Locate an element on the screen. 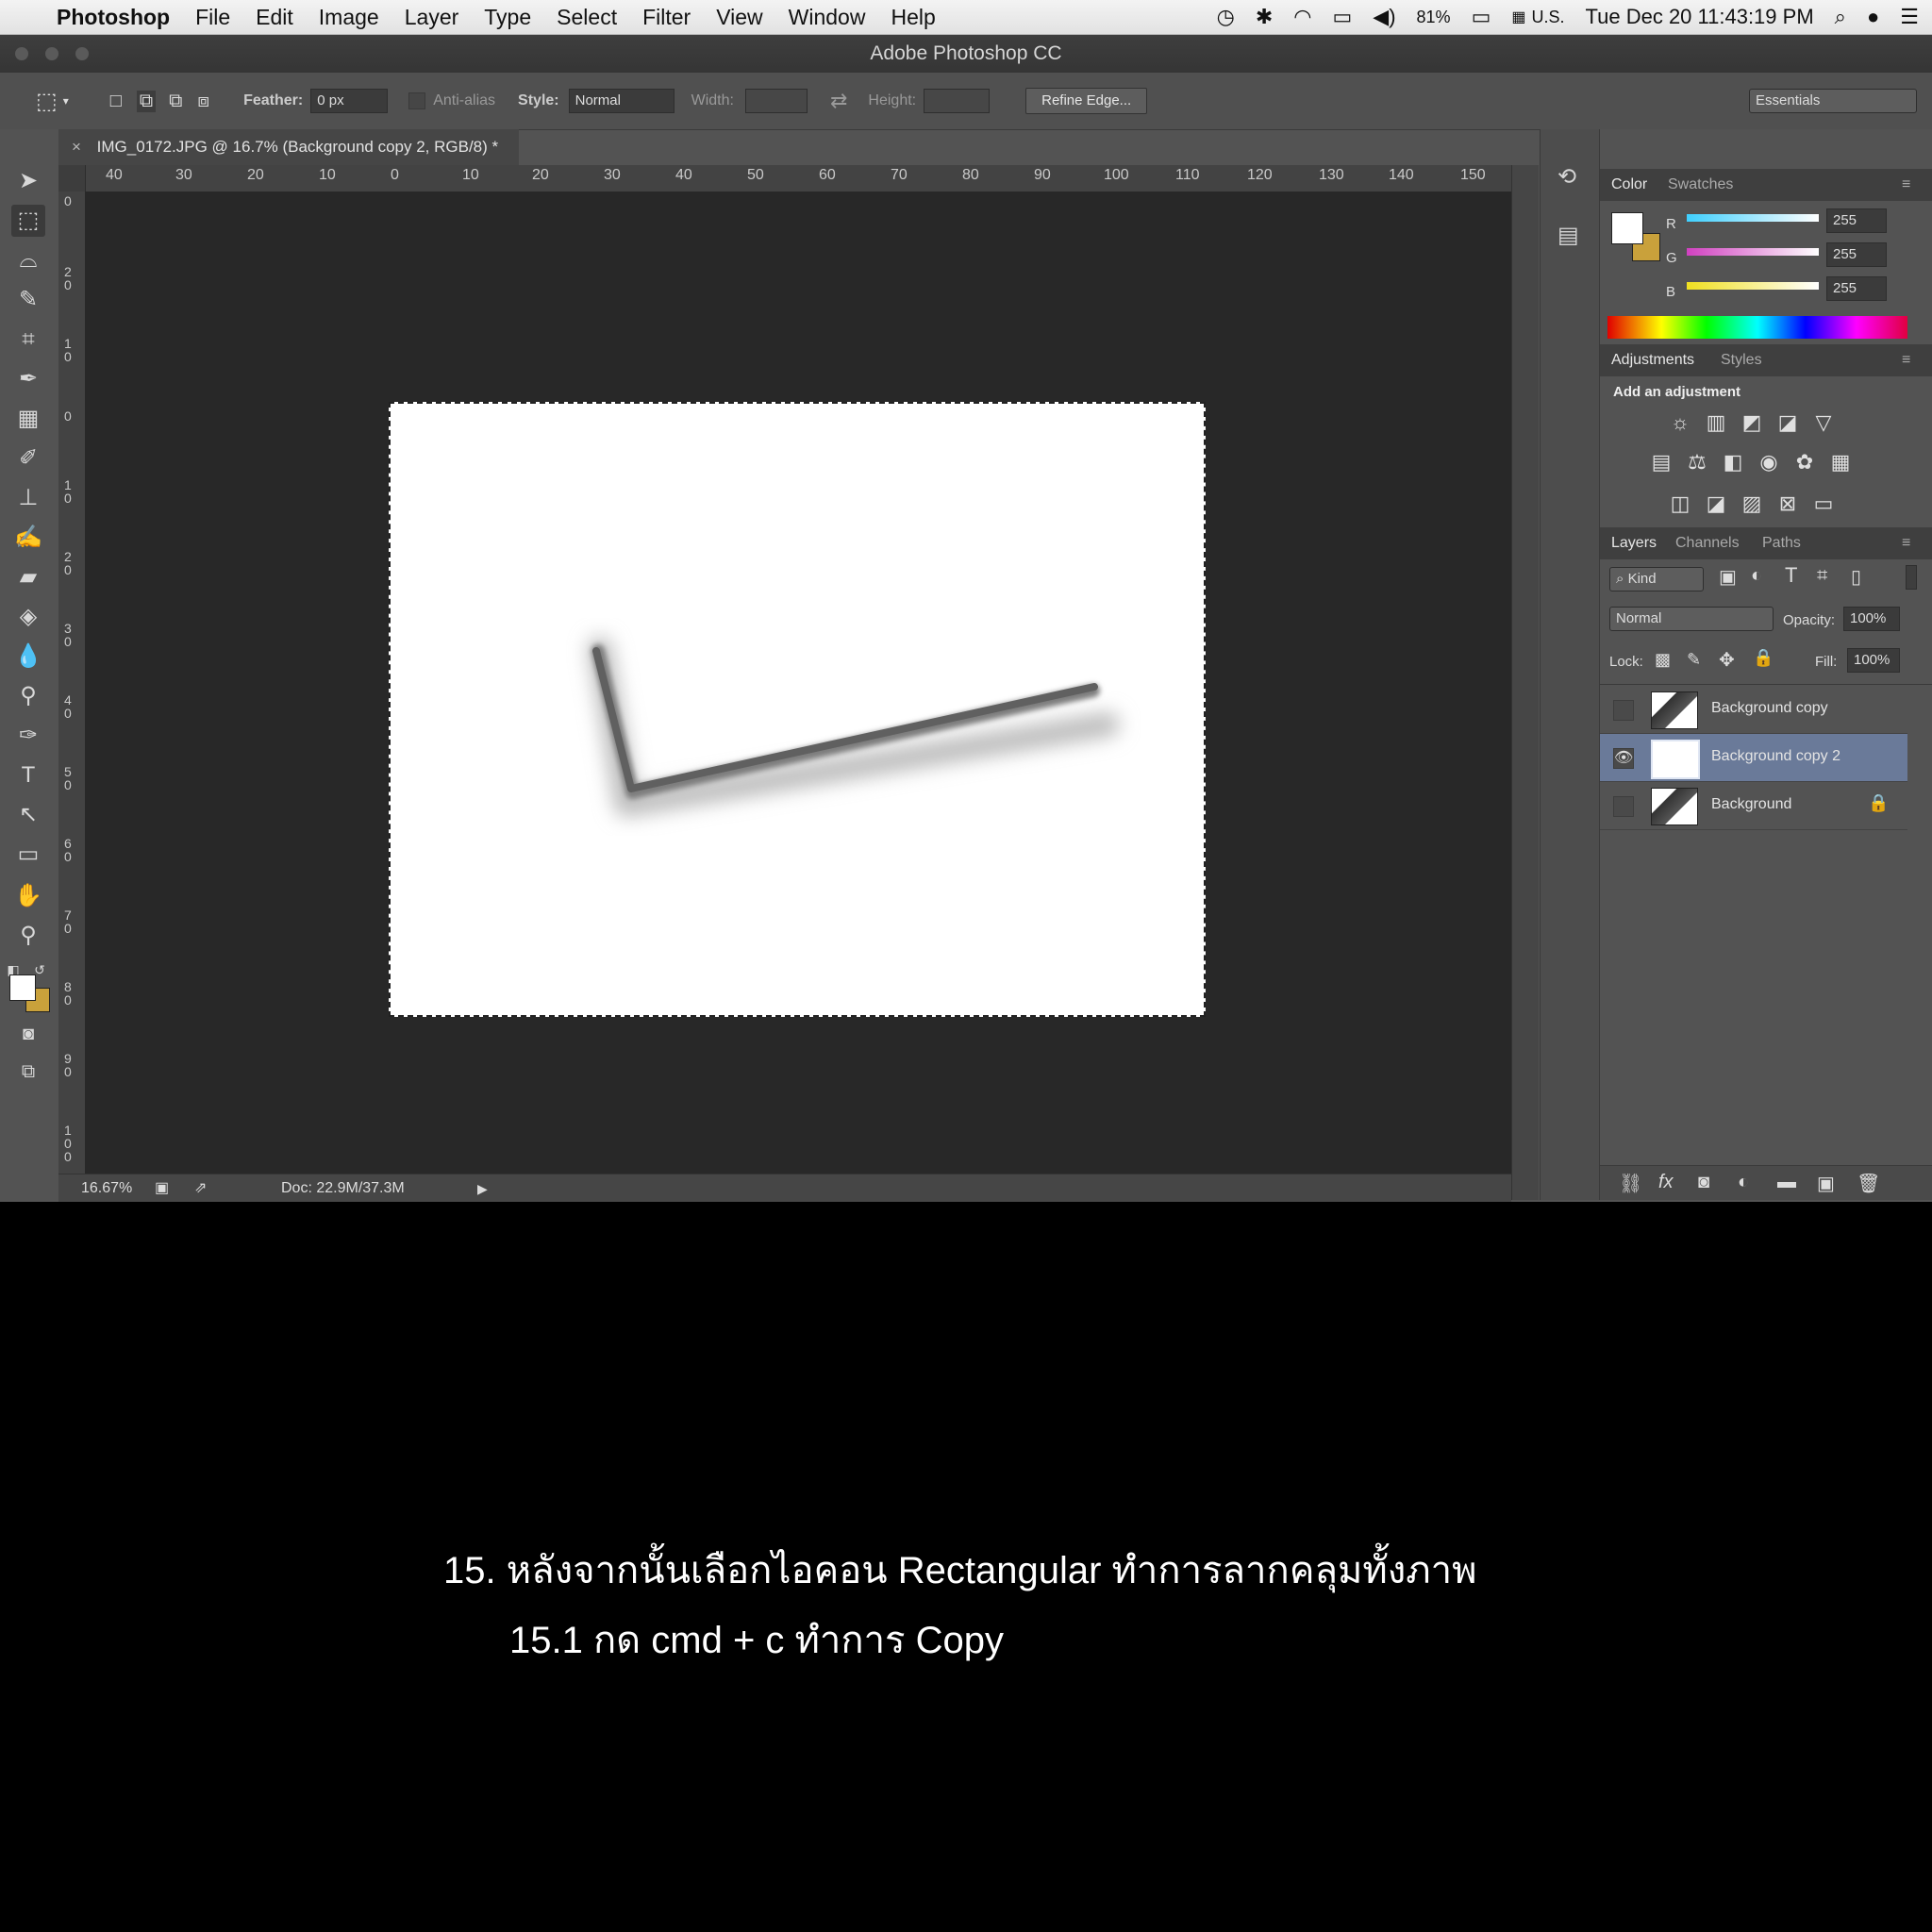 The width and height of the screenshot is (1932, 1932). menu-layer: Layer is located at coordinates (432, 17).